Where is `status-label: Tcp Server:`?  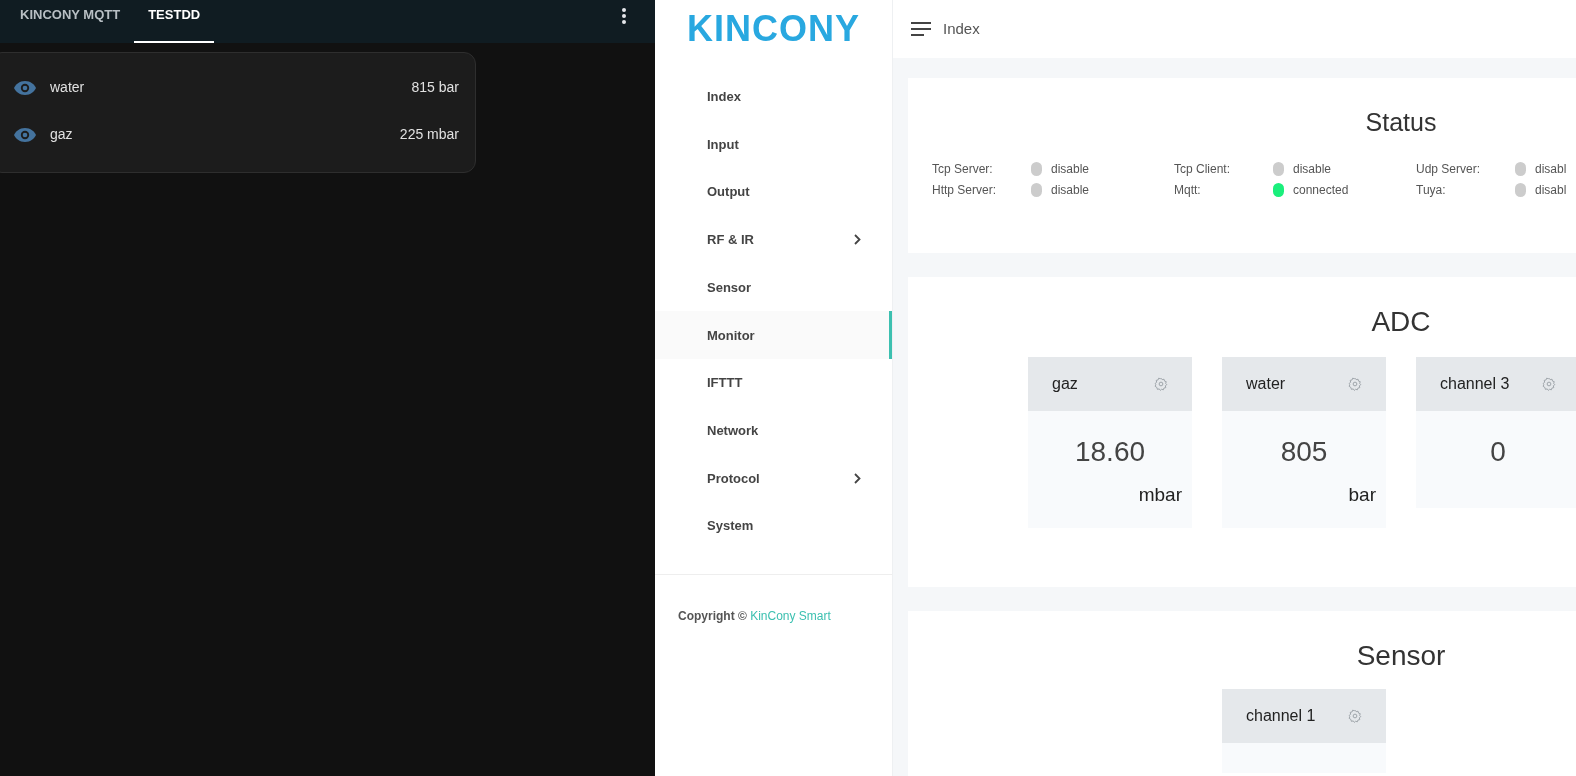 status-label: Tcp Server: is located at coordinates (963, 169).